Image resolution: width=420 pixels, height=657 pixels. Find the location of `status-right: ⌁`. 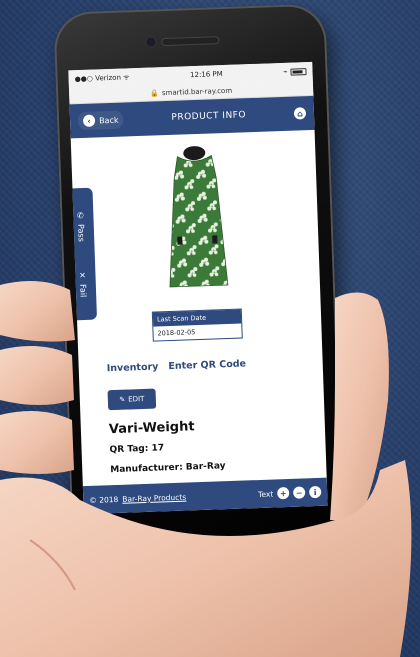

status-right: ⌁ is located at coordinates (295, 71).